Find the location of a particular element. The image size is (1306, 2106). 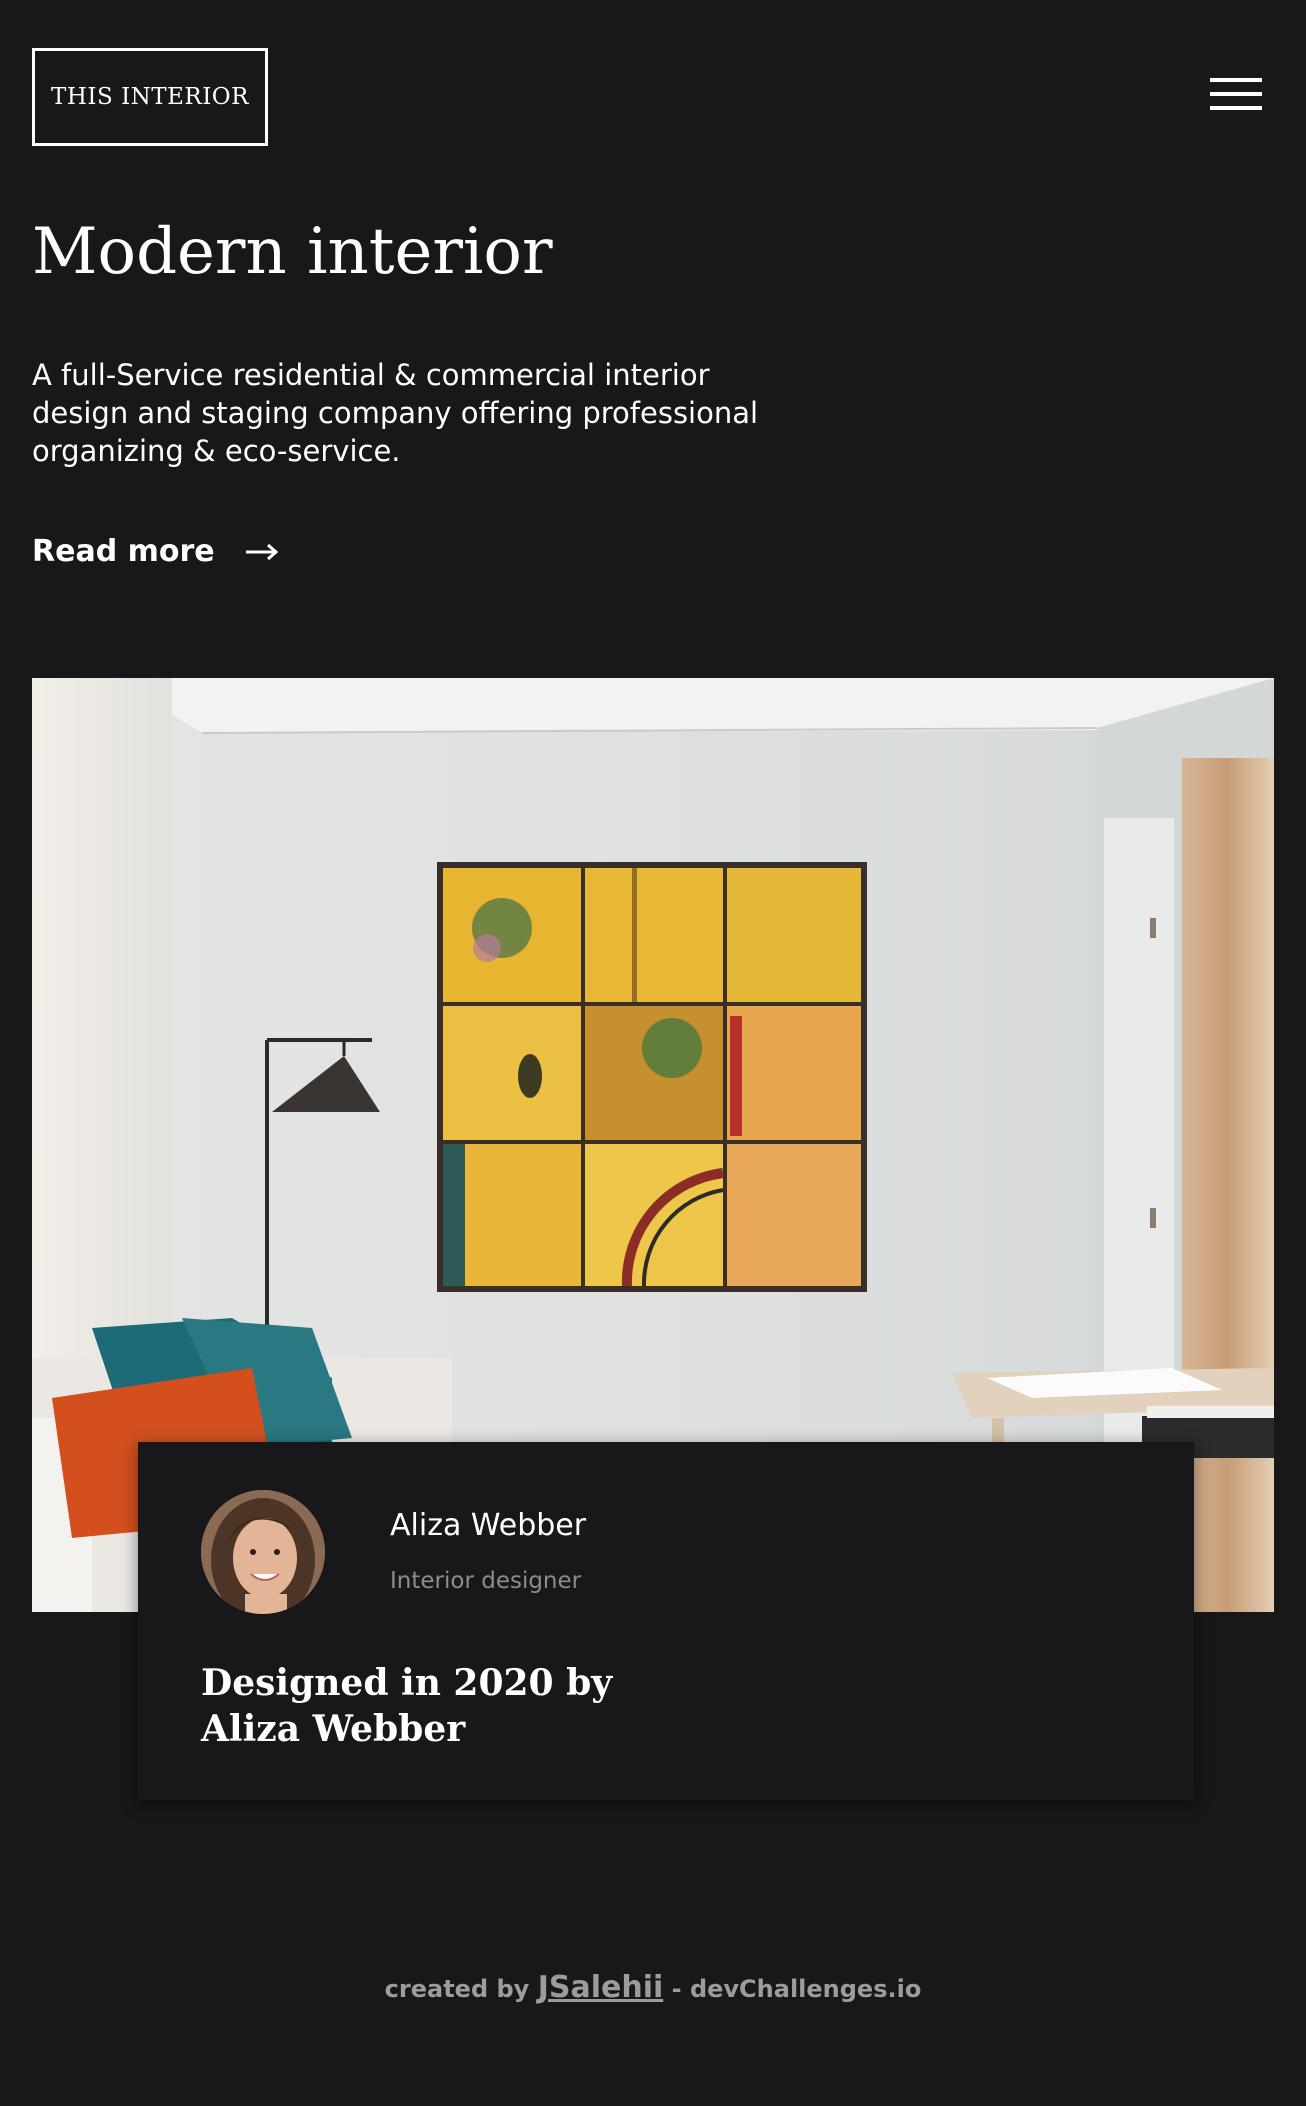

footer-prefix: created by is located at coordinates (457, 1989).